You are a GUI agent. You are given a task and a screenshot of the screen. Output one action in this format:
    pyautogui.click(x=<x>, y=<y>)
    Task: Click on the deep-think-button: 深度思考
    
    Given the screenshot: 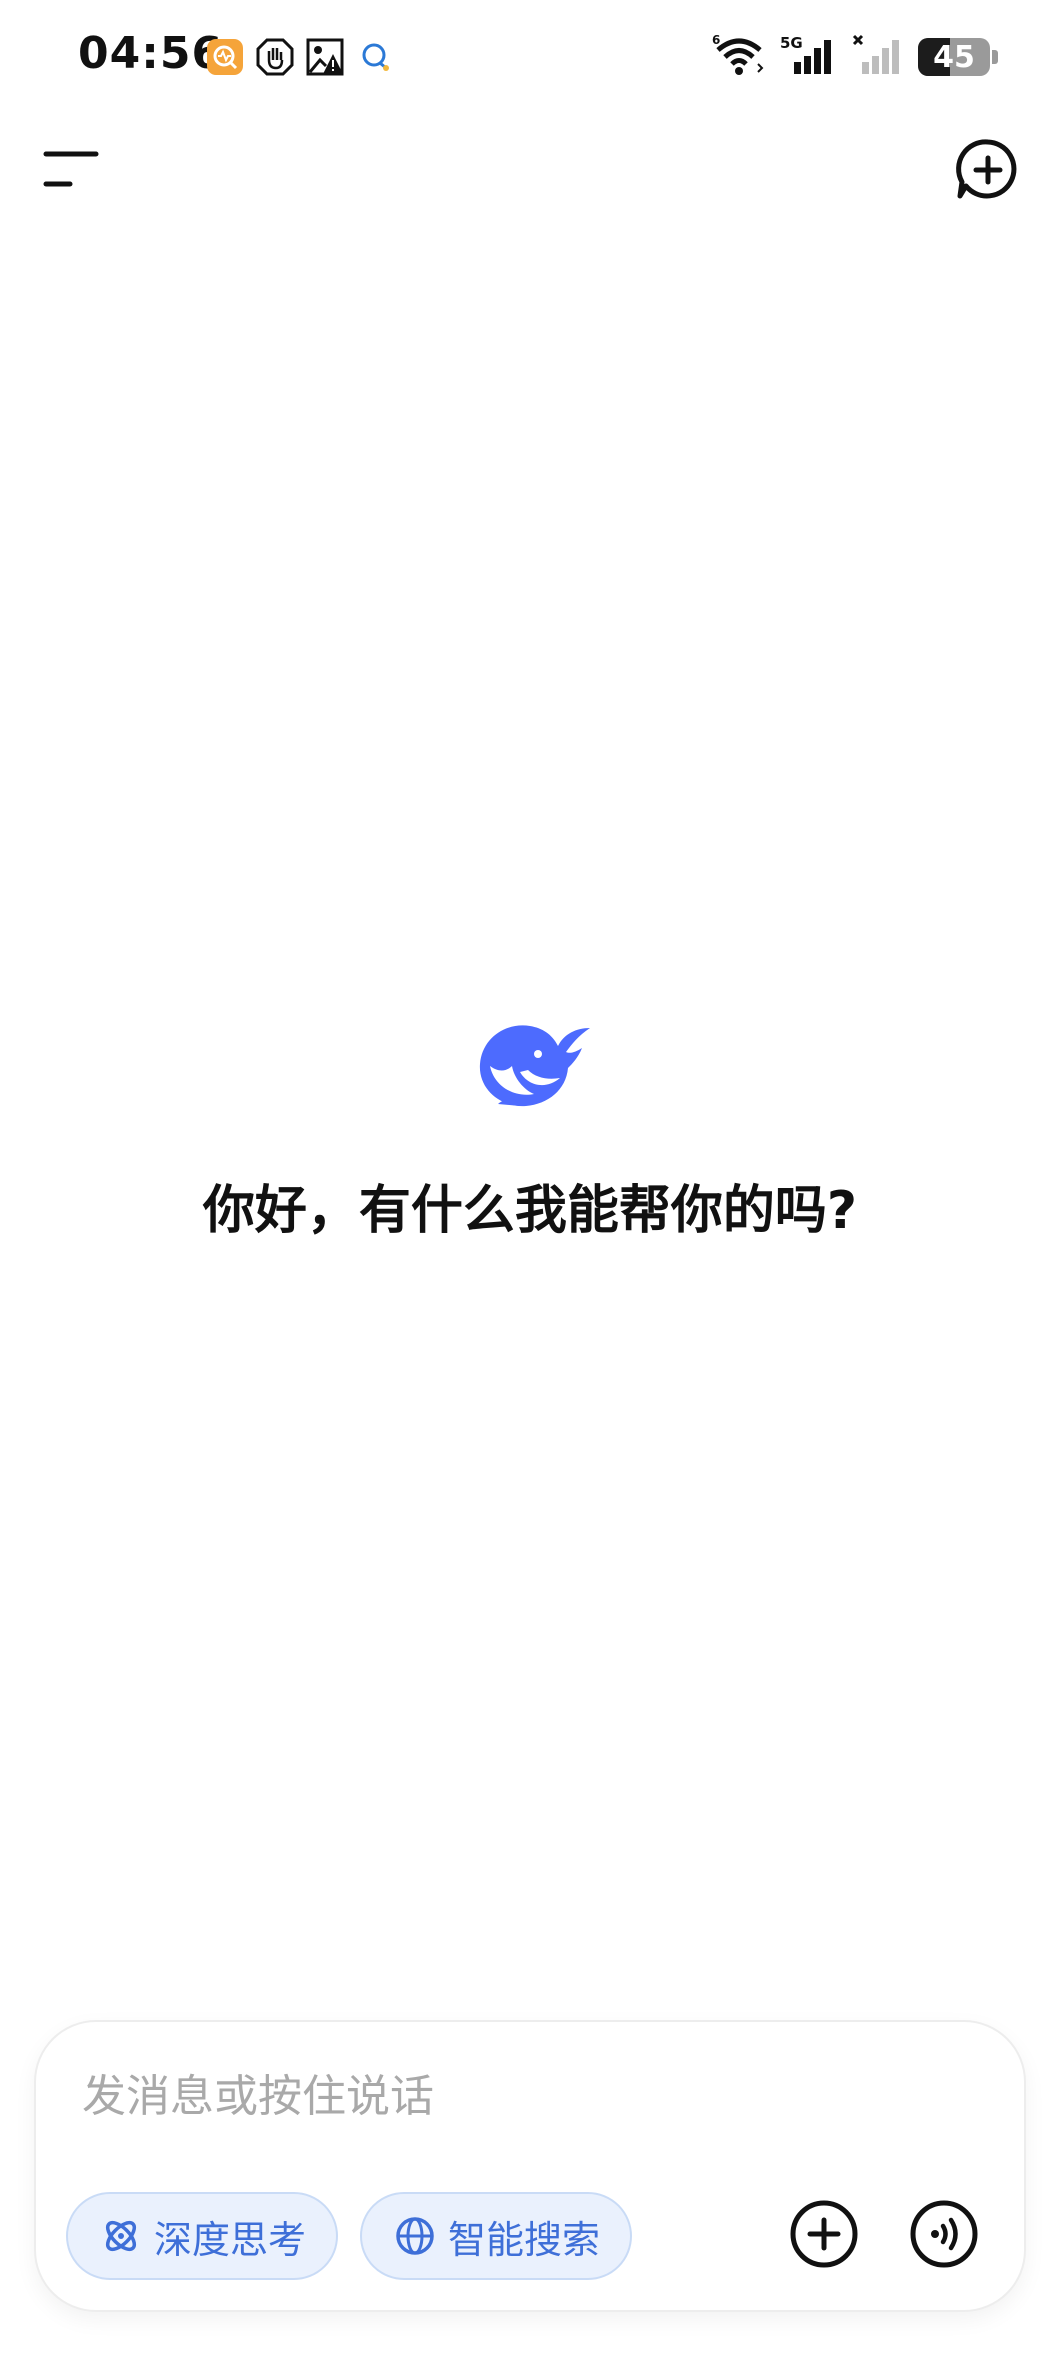 What is the action you would take?
    pyautogui.click(x=202, y=2236)
    